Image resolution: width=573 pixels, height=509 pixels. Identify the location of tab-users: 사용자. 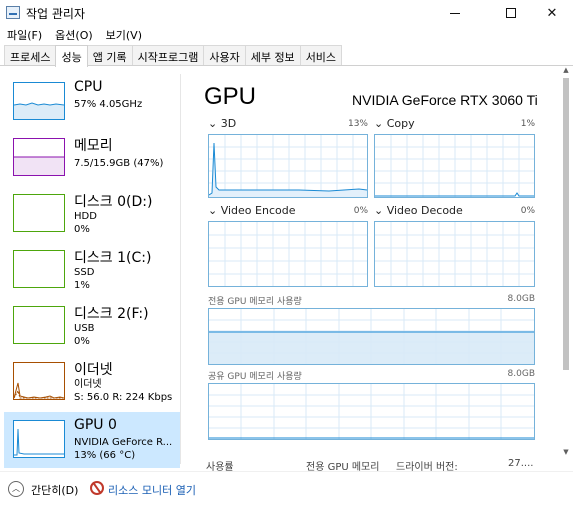
(224, 55).